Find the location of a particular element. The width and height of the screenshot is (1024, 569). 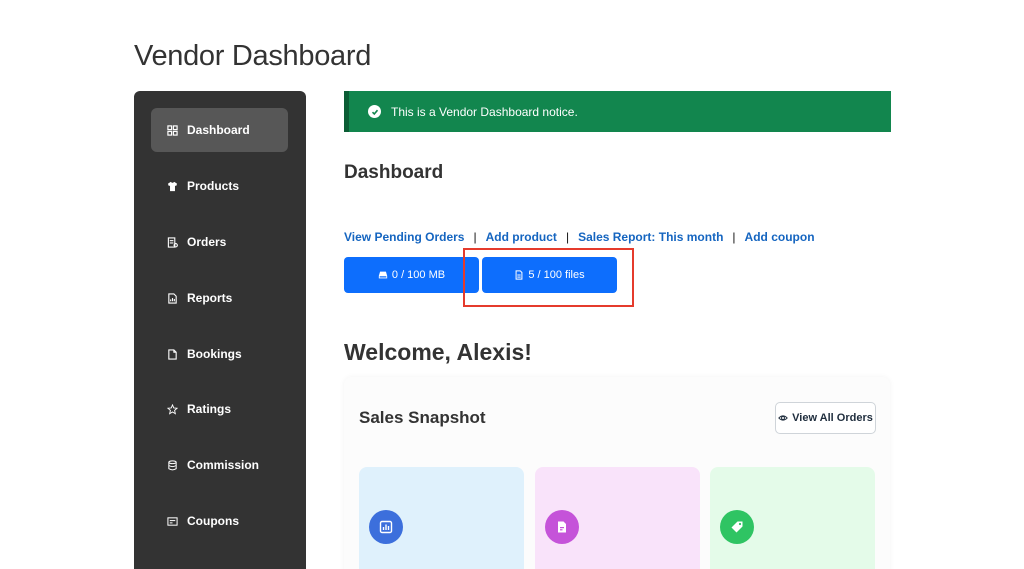

sidebar-item-label: Reports is located at coordinates (210, 298).